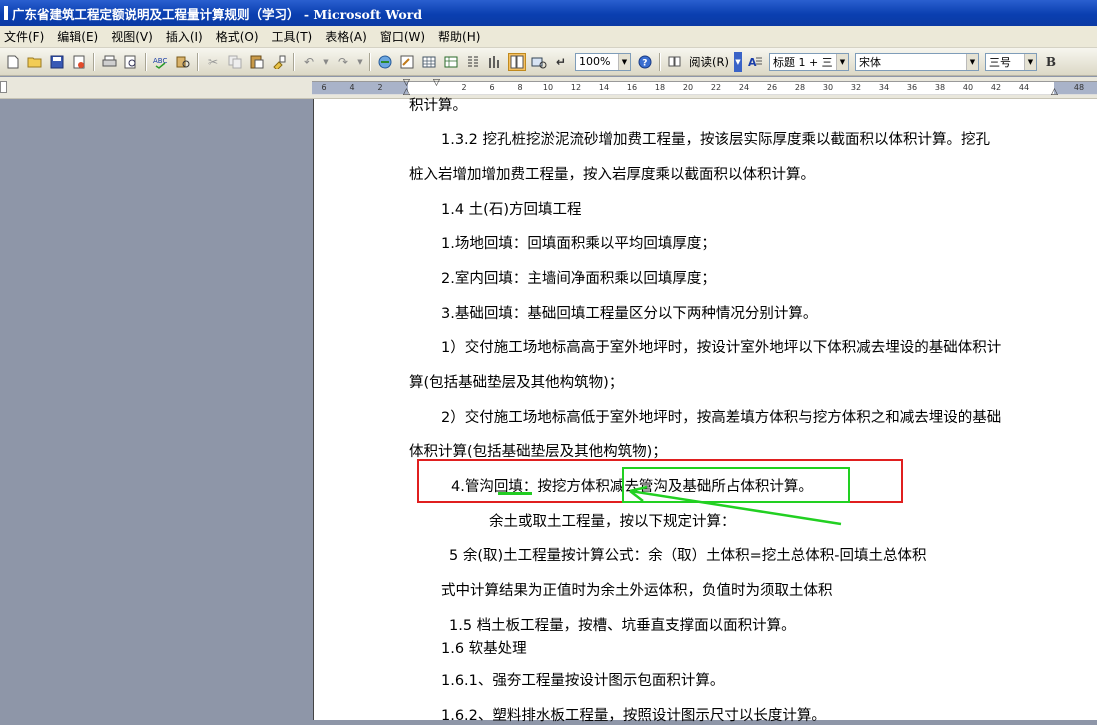  What do you see at coordinates (856, 87) in the screenshot?
I see `ruler-tick: 32` at bounding box center [856, 87].